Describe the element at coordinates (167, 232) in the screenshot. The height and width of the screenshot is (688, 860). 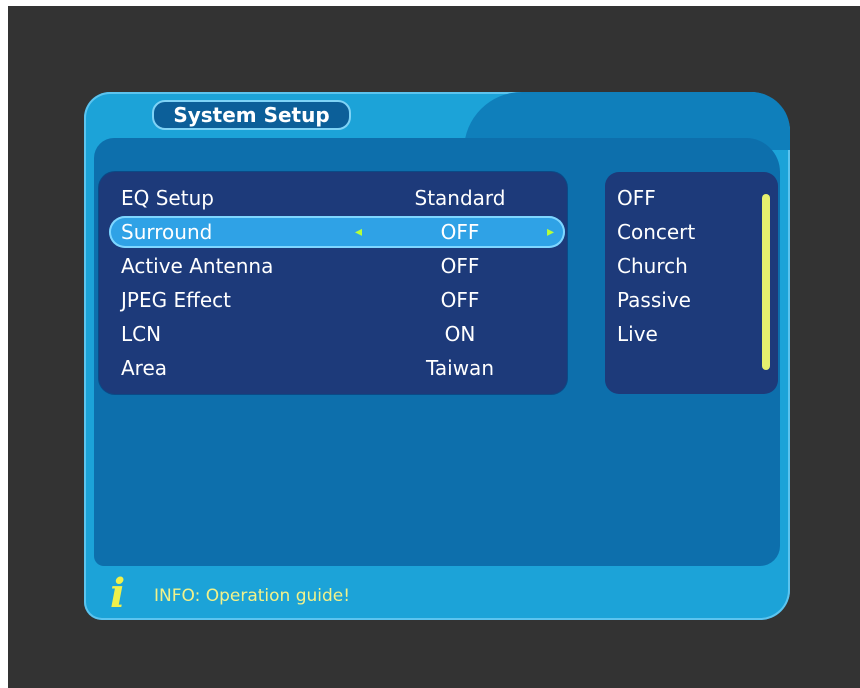
I see `setting-label: Surround` at that location.